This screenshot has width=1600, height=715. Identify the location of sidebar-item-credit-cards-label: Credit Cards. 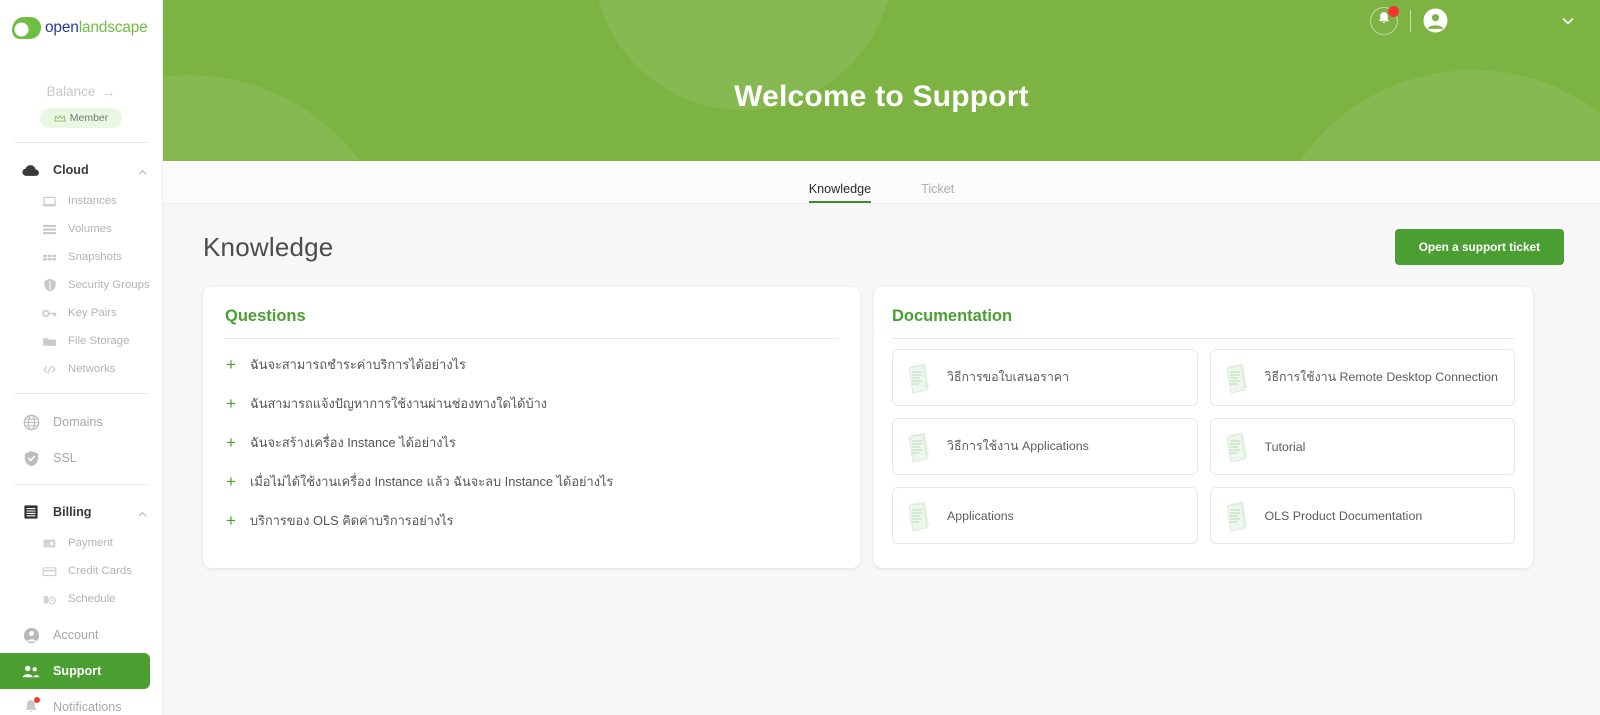
(100, 571).